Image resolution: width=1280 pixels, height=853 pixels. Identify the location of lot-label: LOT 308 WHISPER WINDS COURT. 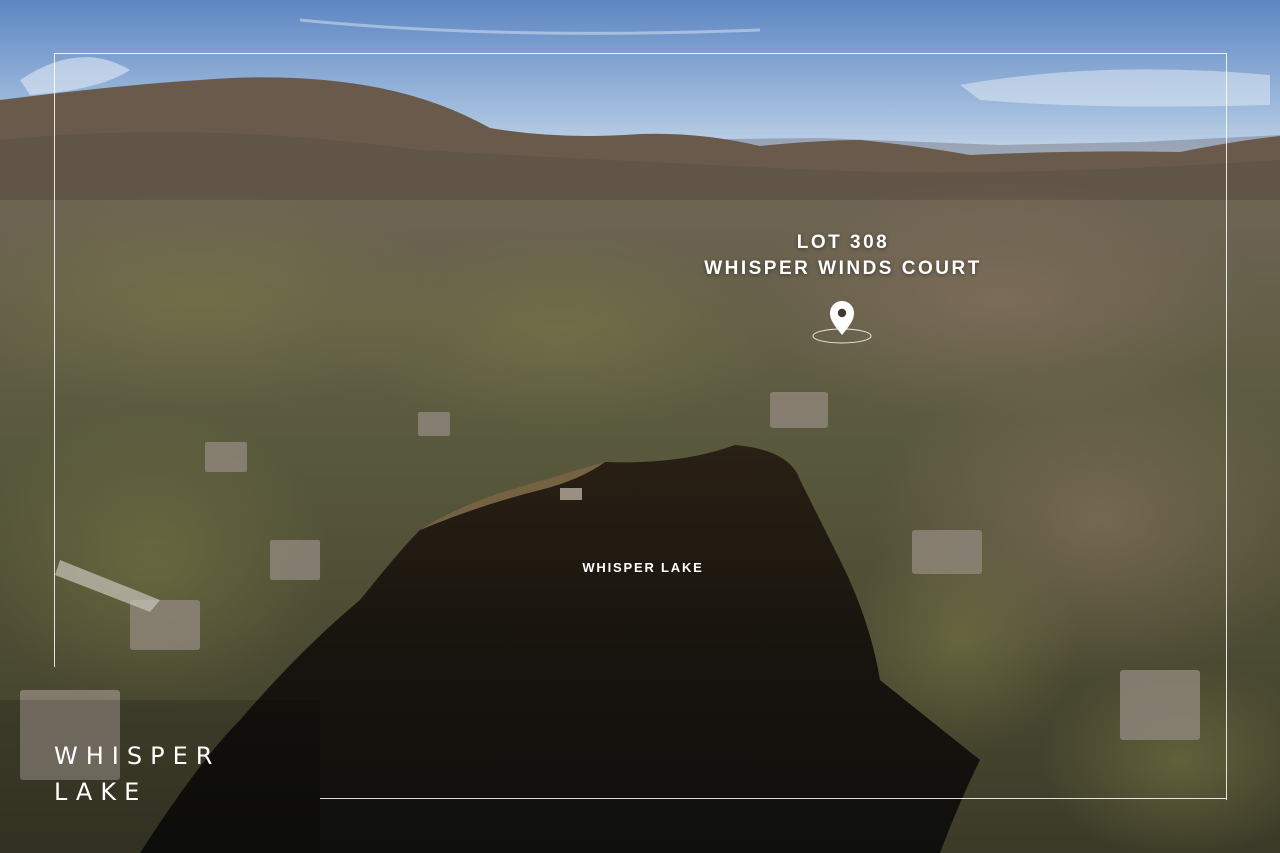
(843, 256).